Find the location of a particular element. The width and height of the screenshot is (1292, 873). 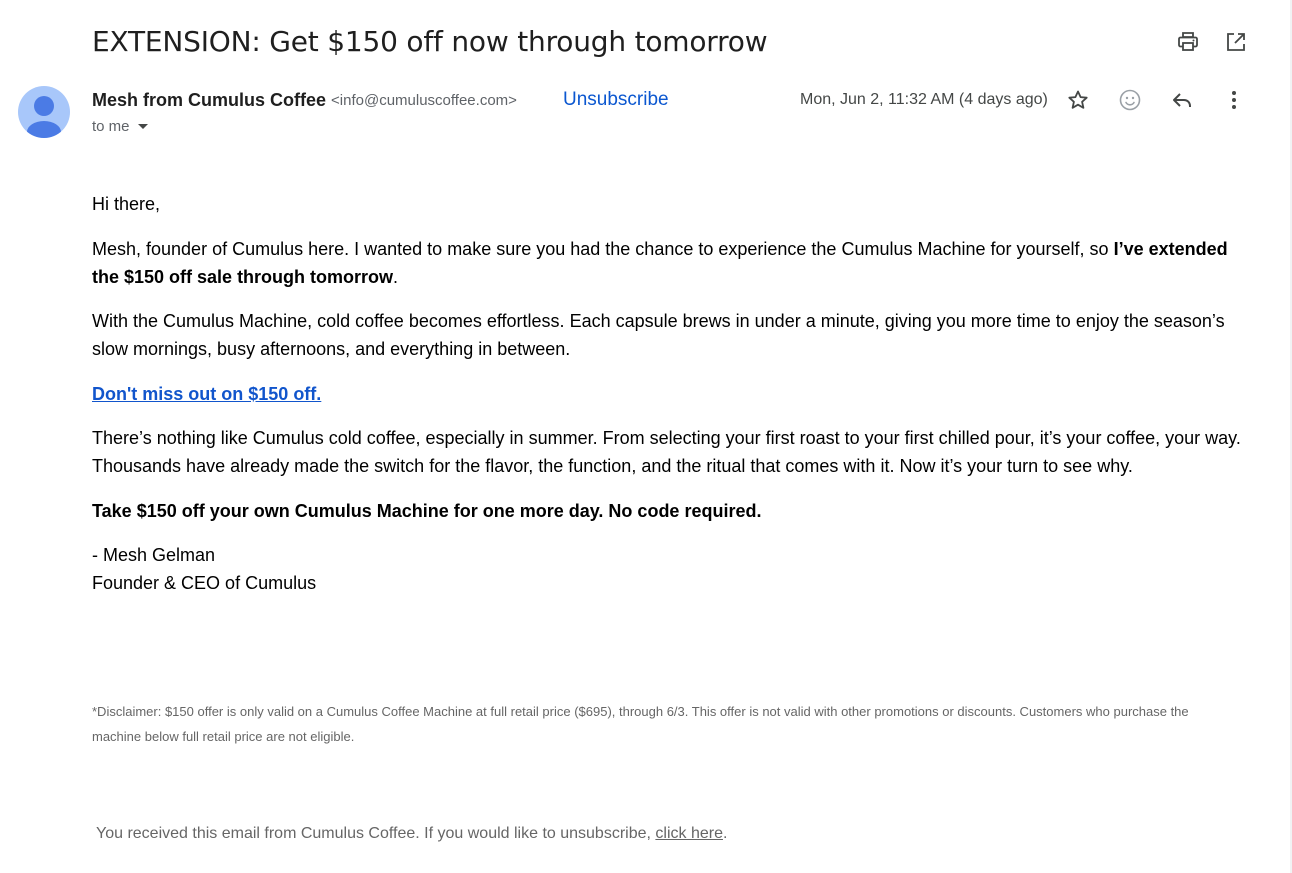

signature-name: - Mesh Gelman is located at coordinates (154, 555).